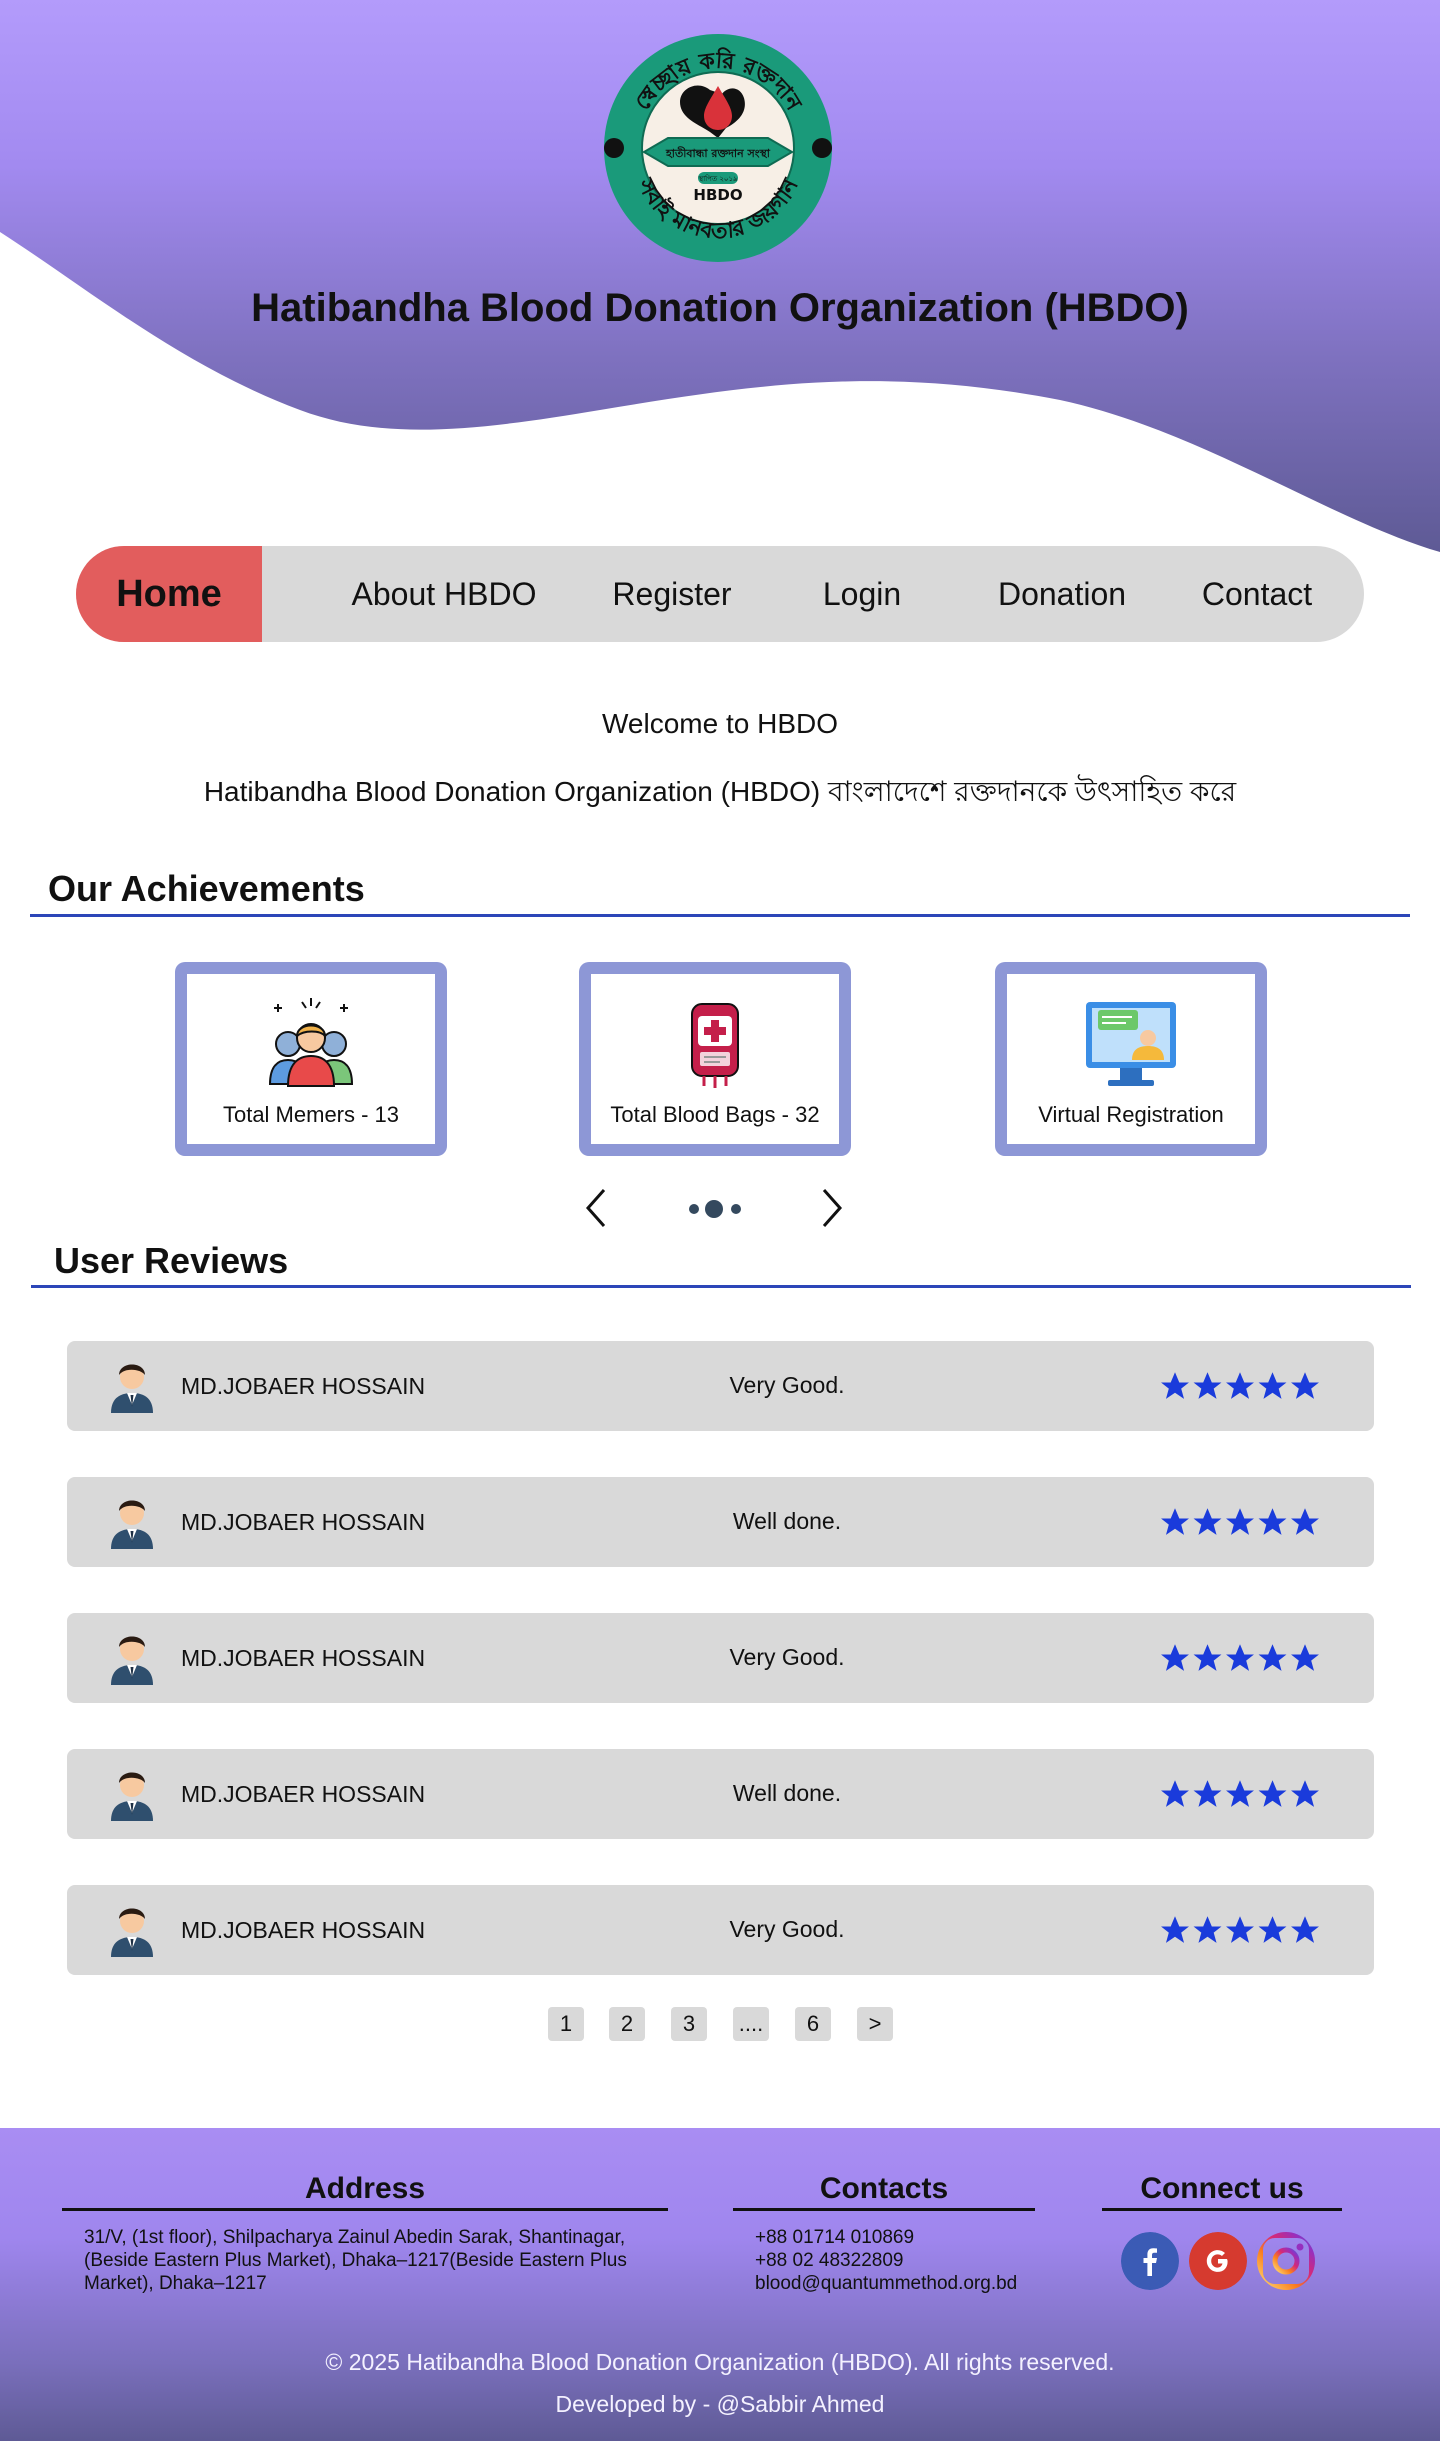 The image size is (1440, 2441). Describe the element at coordinates (171, 1260) in the screenshot. I see `reviews-title: User Reviews` at that location.